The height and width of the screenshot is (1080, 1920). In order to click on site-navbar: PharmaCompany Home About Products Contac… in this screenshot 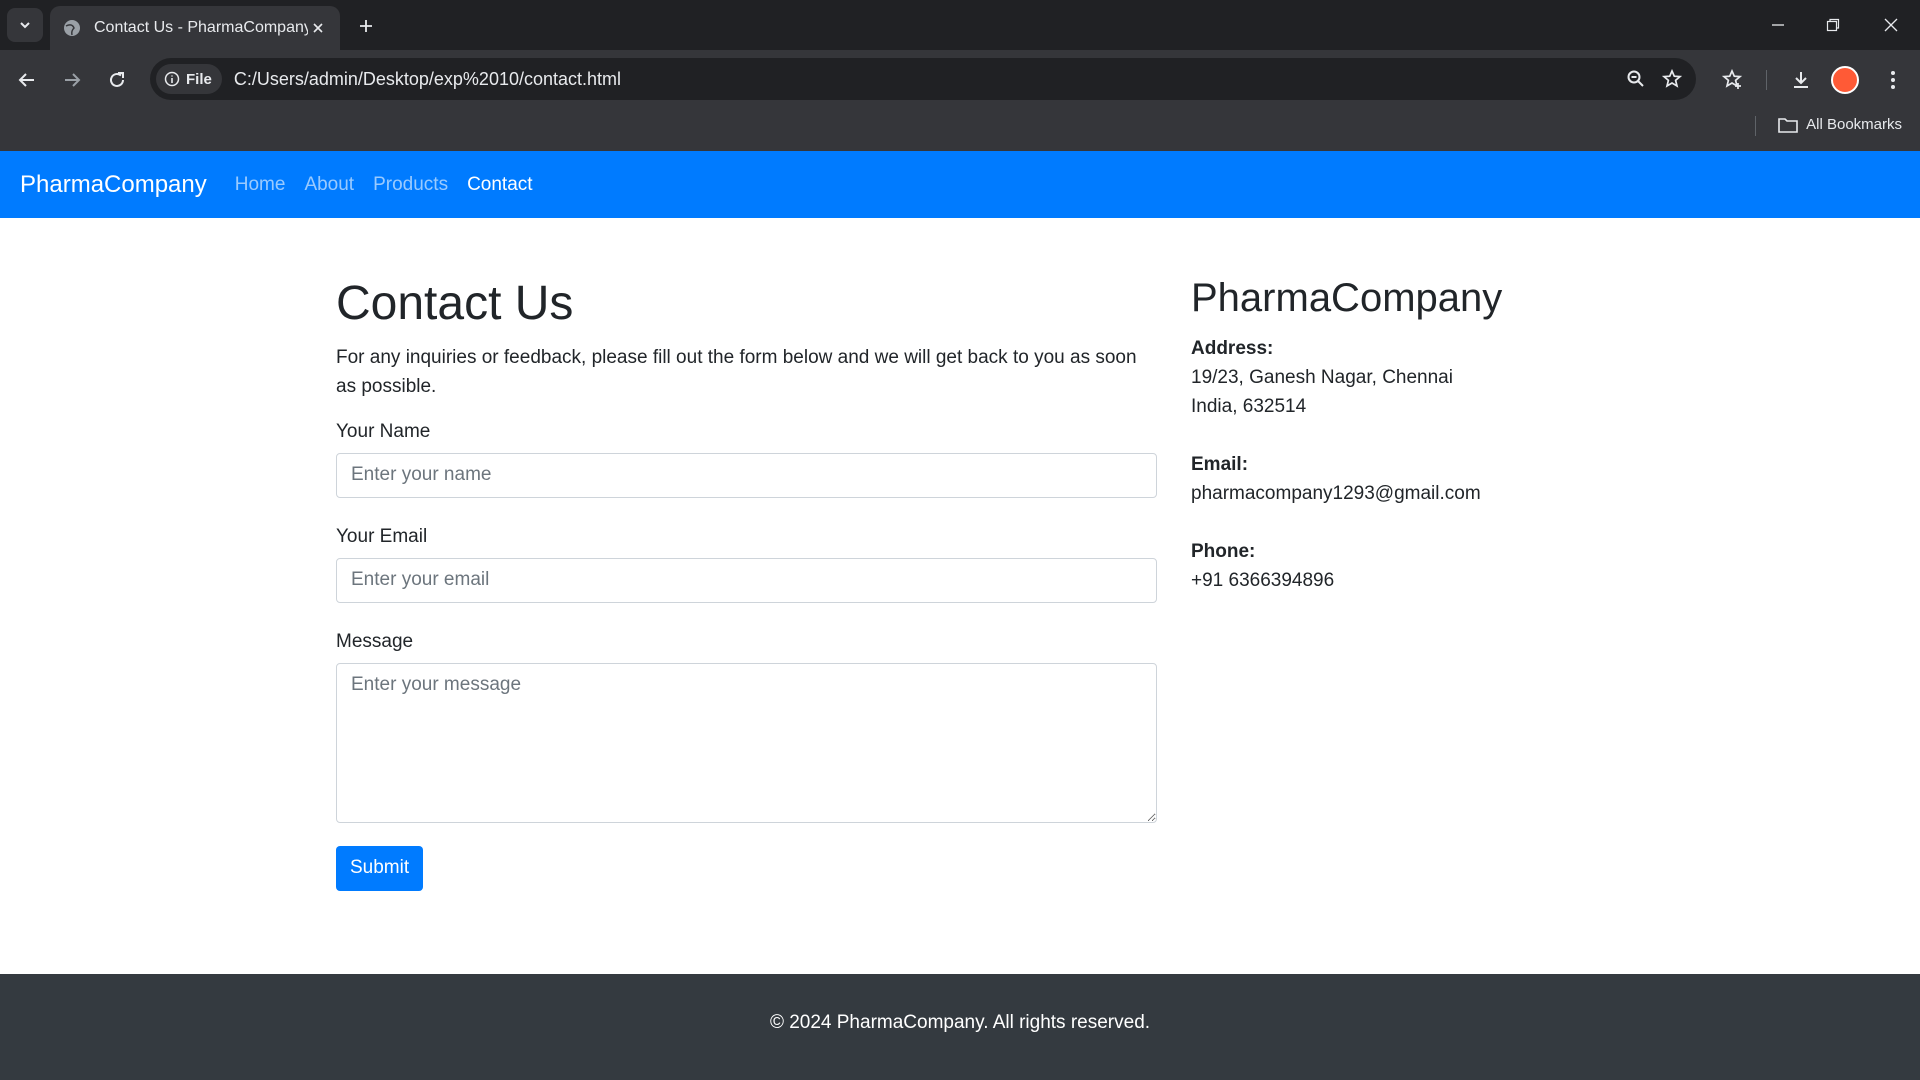, I will do `click(960, 184)`.